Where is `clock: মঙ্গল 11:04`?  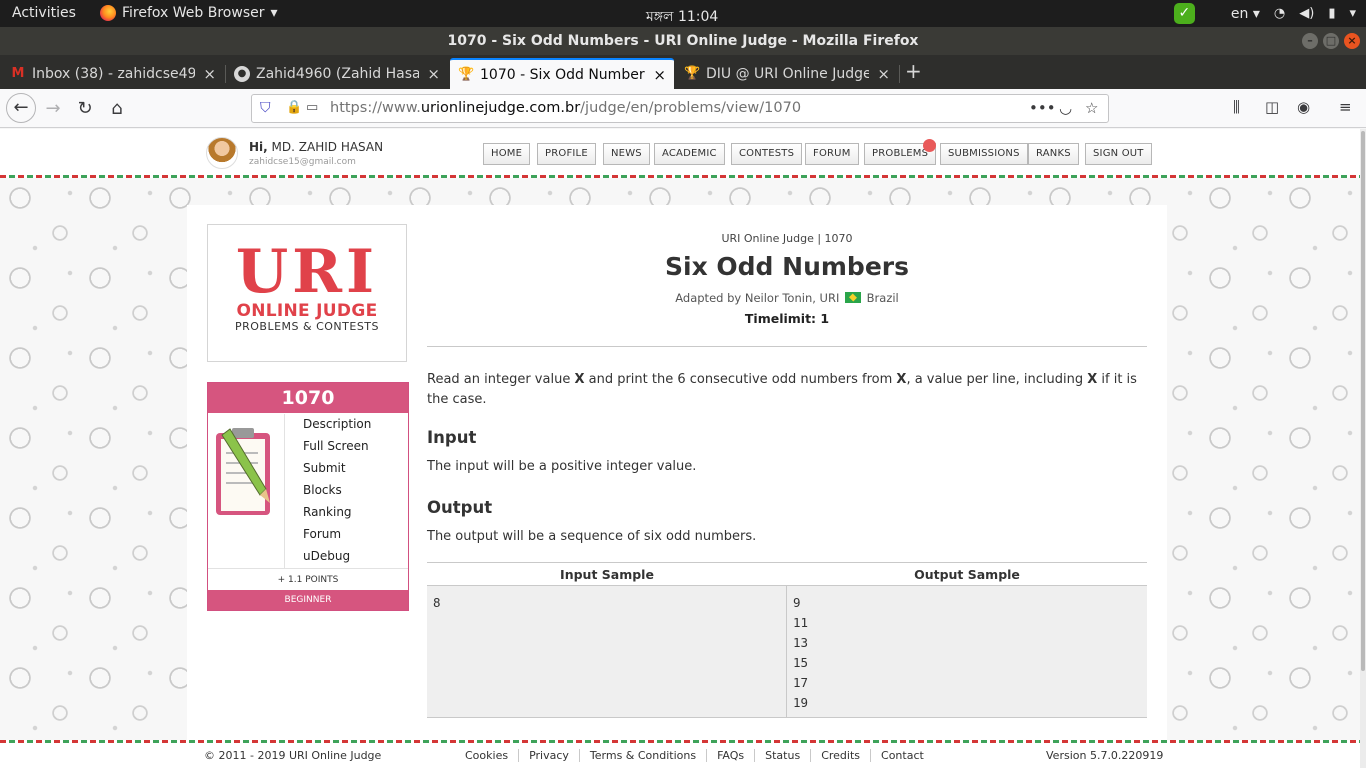 clock: মঙ্গল 11:04 is located at coordinates (682, 17).